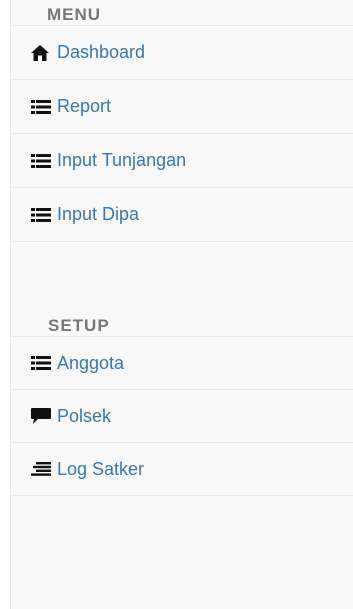 The width and height of the screenshot is (353, 609). I want to click on sidebar-item-label: Input Tunjangan, so click(122, 160).